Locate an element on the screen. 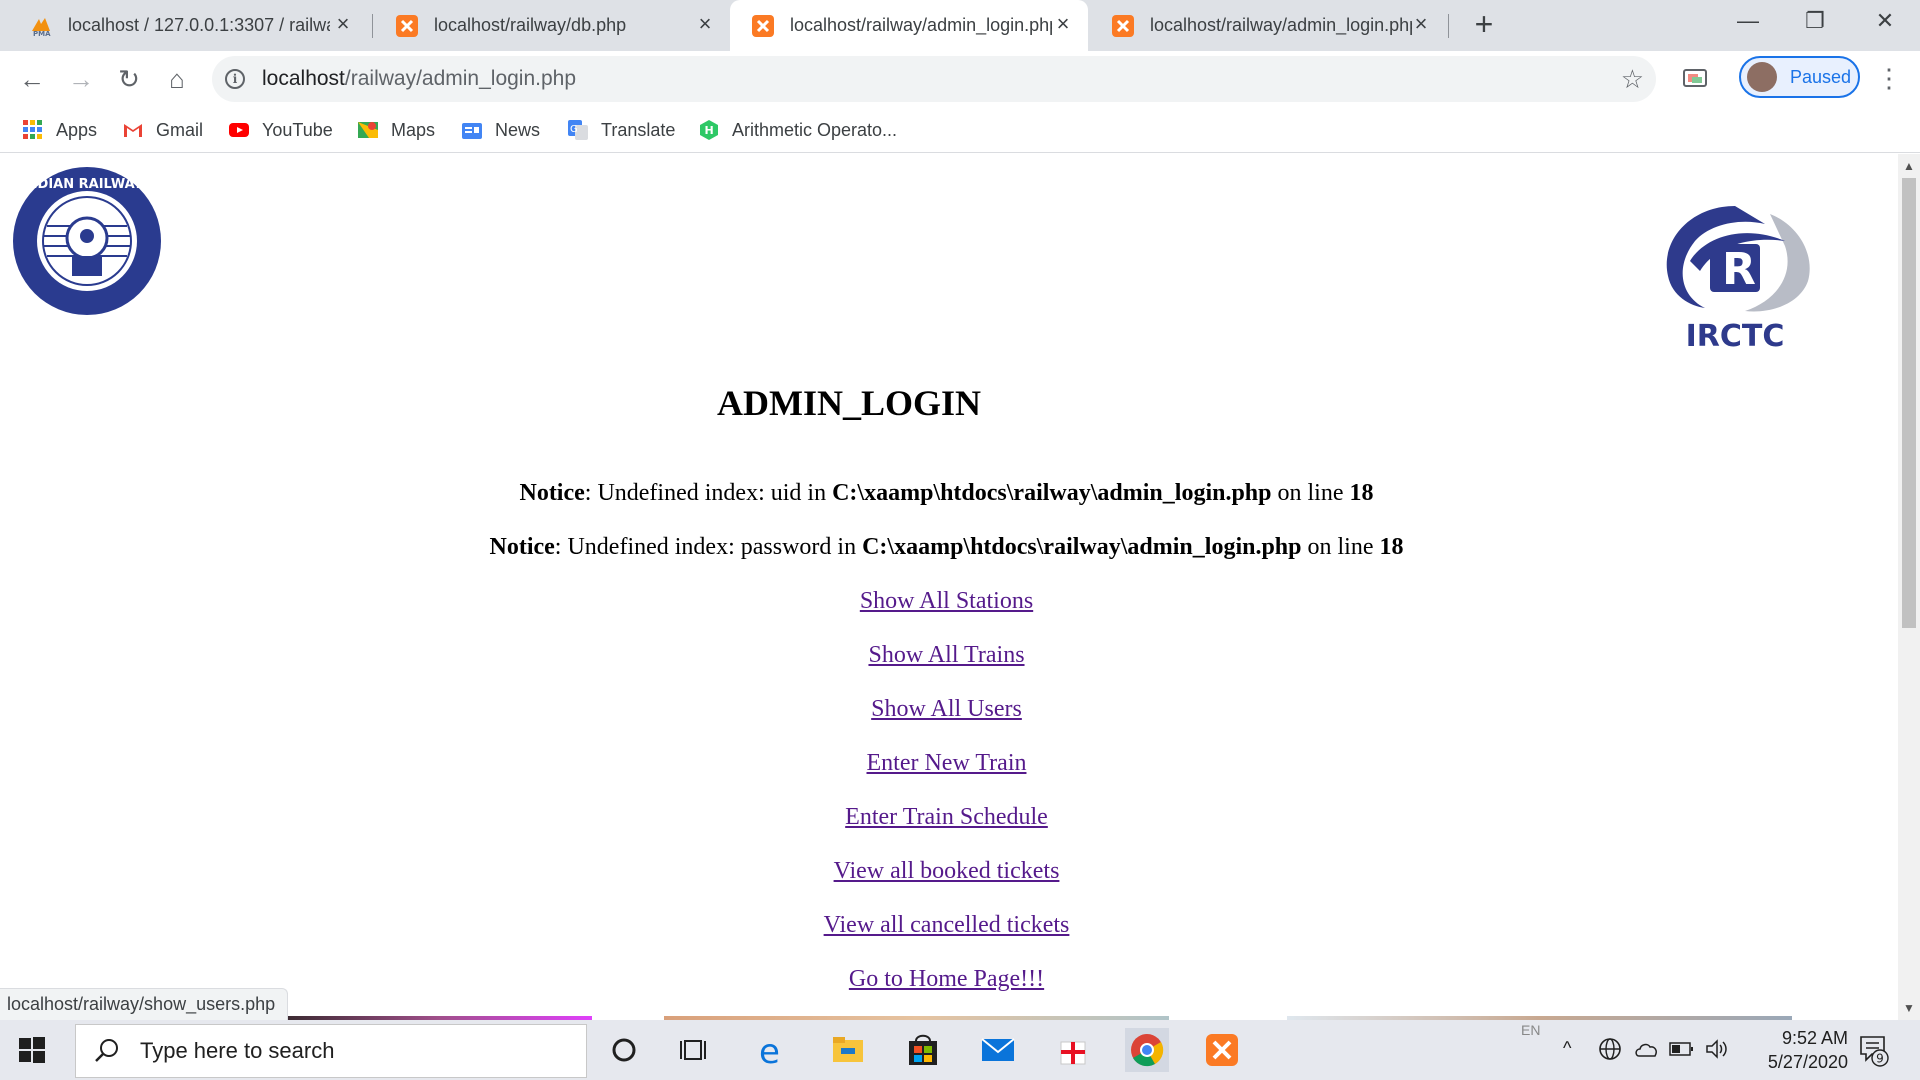 The image size is (1920, 1080). clock-date: 5/27/2020 is located at coordinates (1807, 1062).